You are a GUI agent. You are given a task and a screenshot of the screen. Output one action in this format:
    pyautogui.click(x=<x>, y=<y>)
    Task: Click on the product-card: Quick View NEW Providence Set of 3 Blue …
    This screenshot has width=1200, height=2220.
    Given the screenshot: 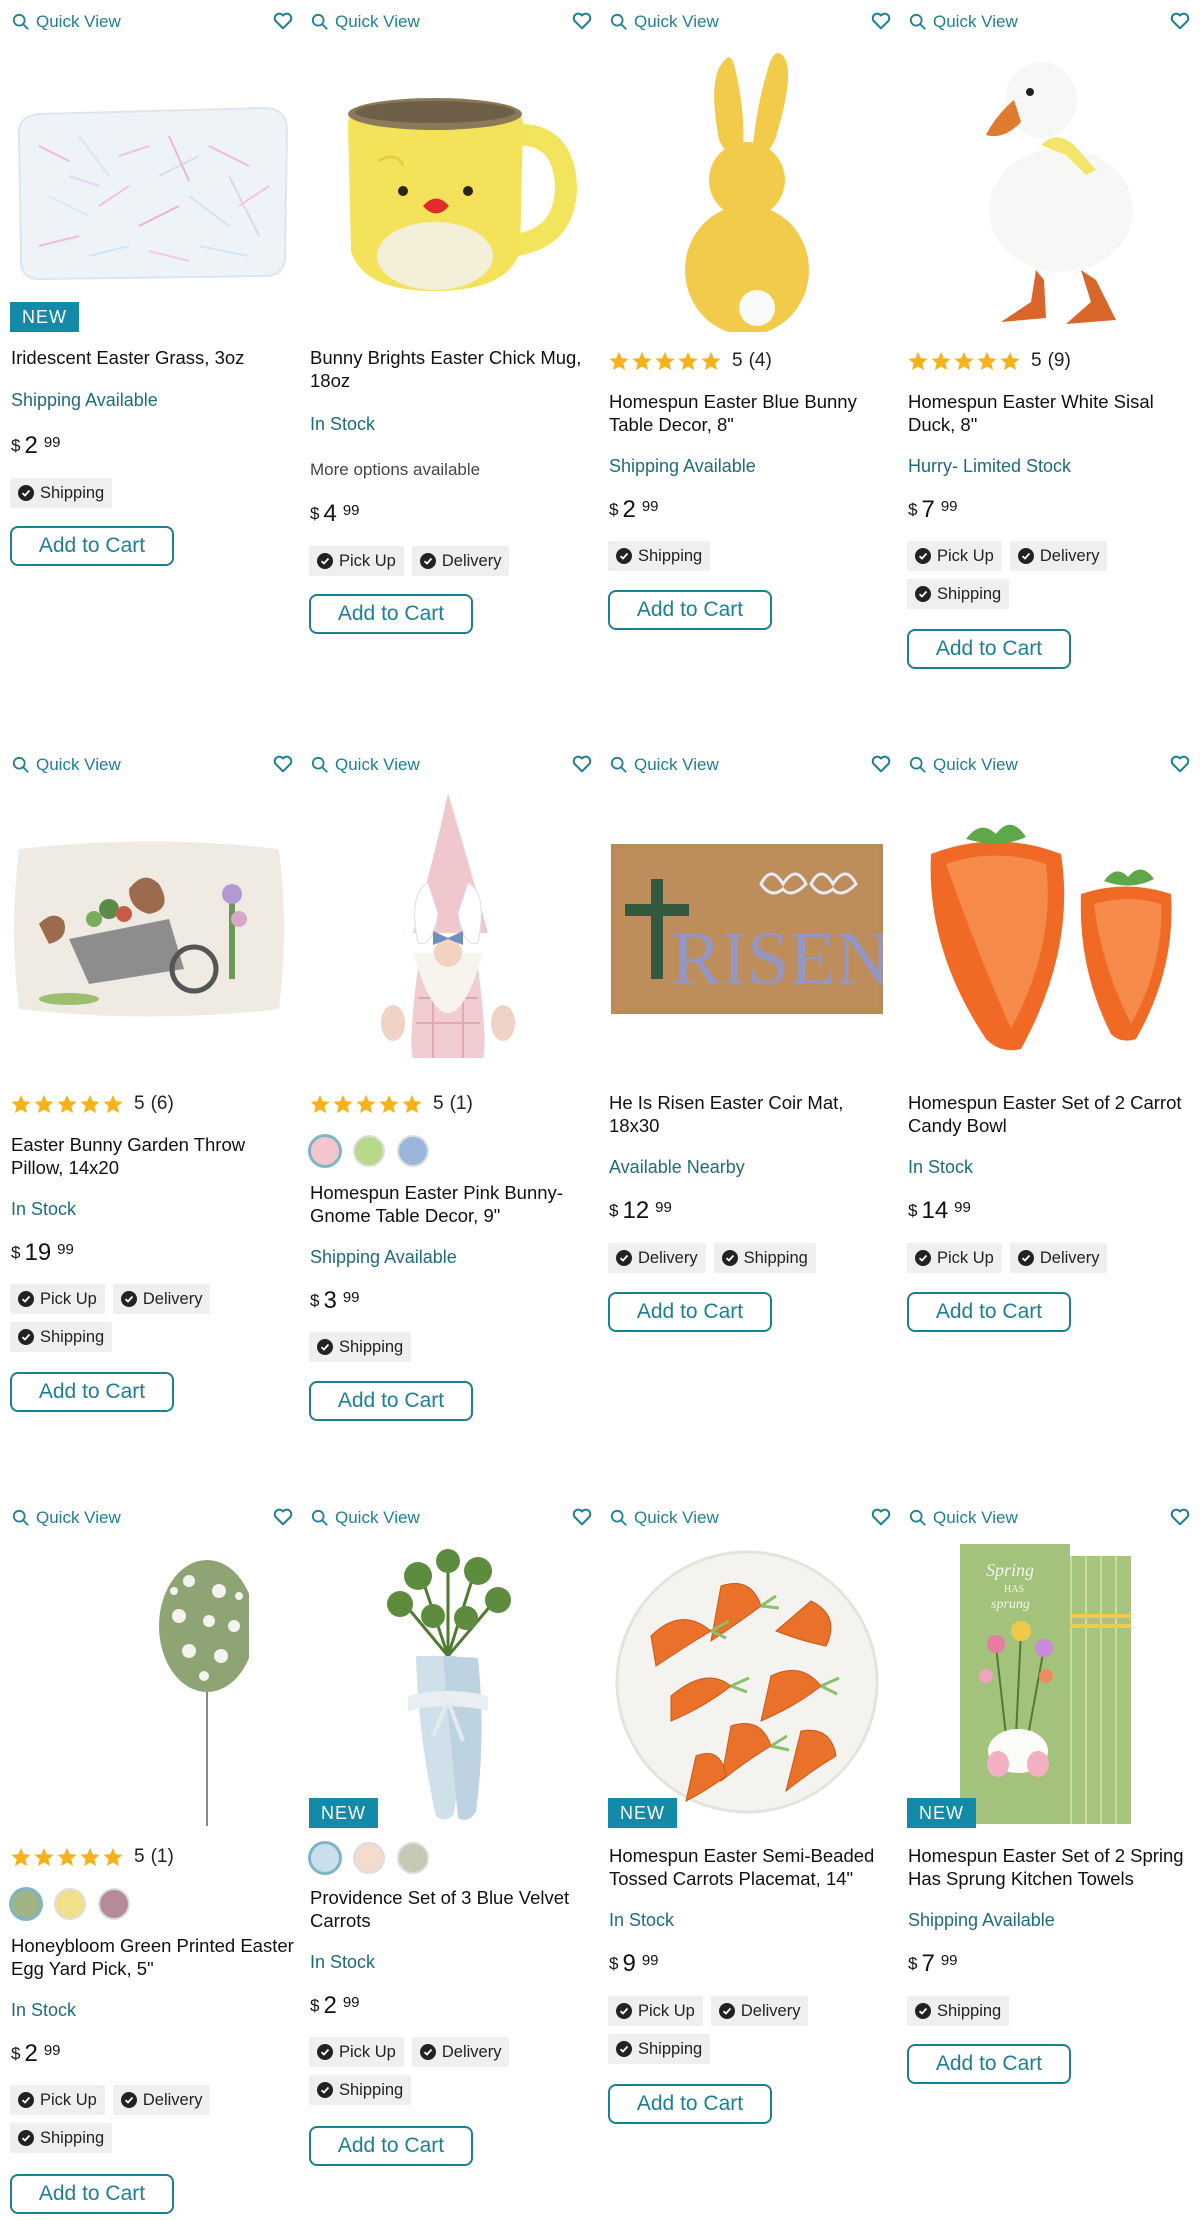 What is the action you would take?
    pyautogui.click(x=448, y=1858)
    